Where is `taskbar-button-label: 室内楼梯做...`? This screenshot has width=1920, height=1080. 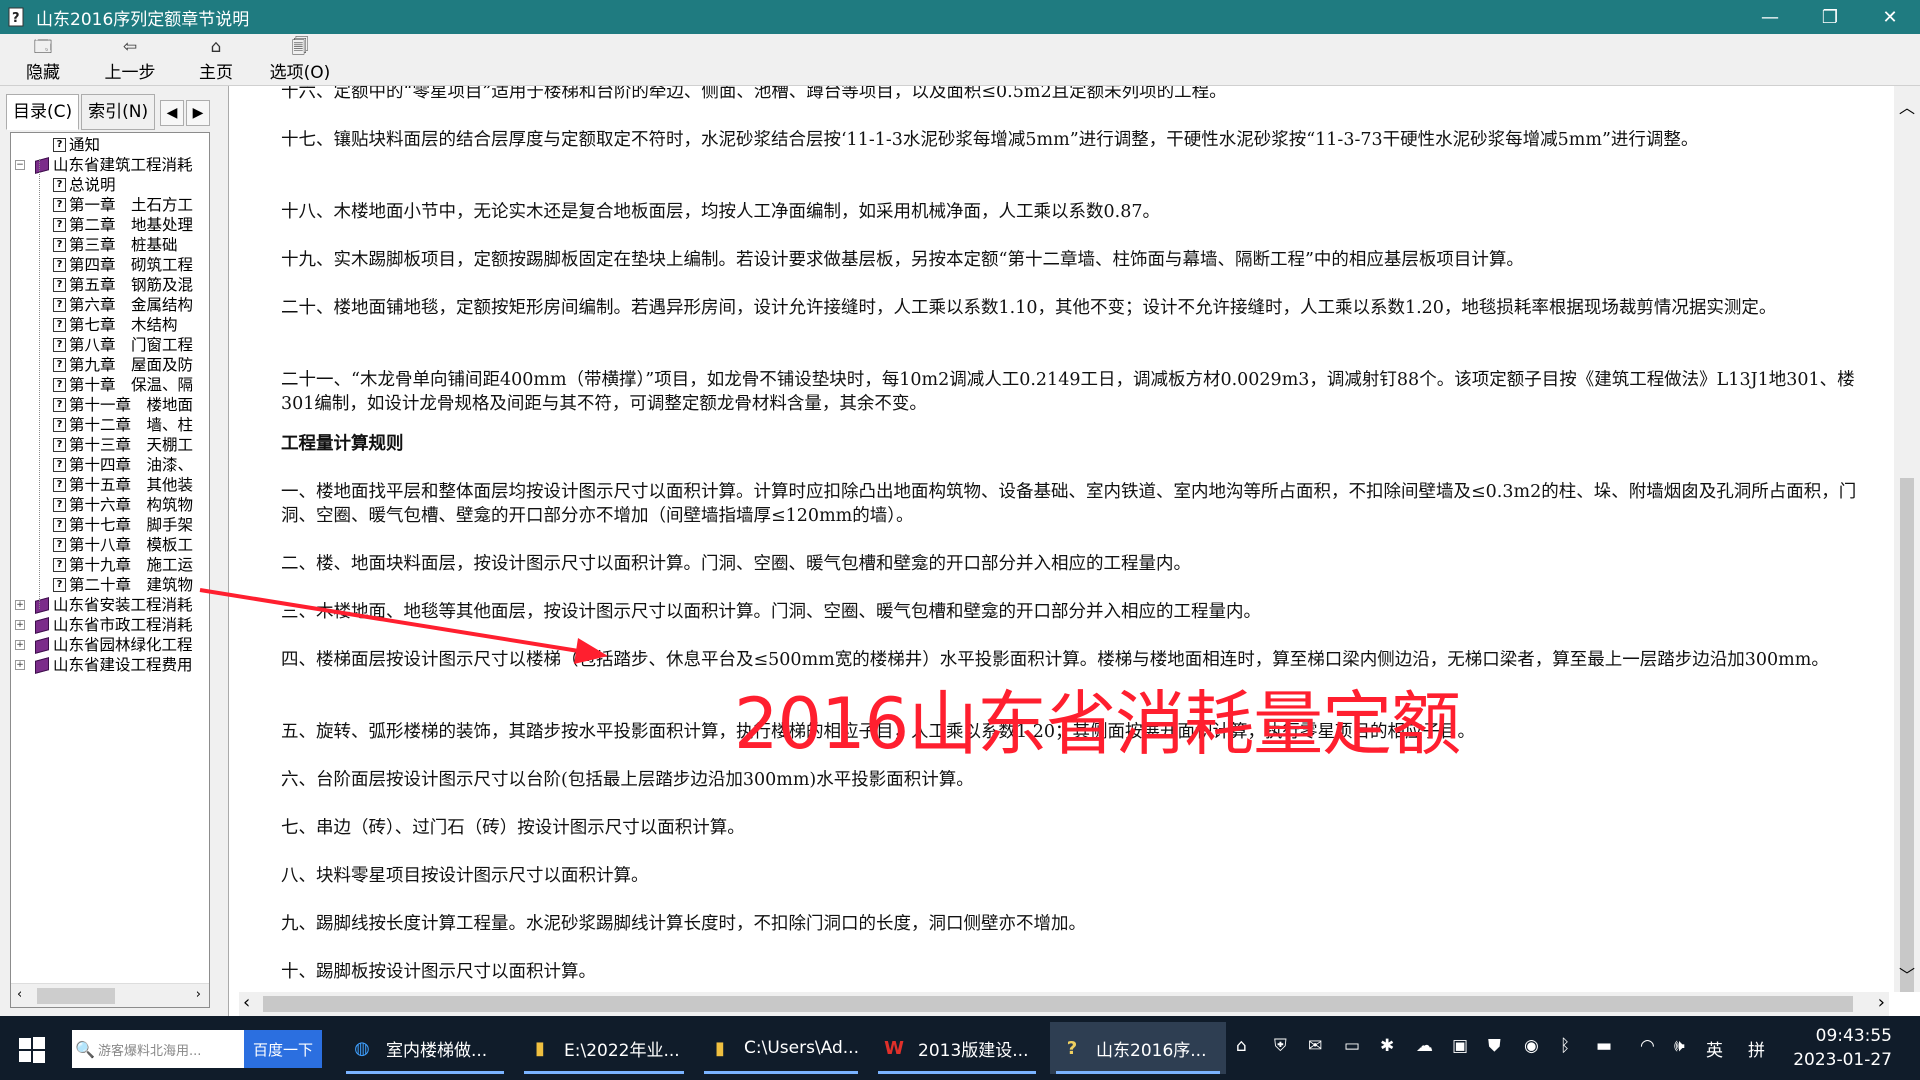
taskbar-button-label: 室内楼梯做... is located at coordinates (437, 1050).